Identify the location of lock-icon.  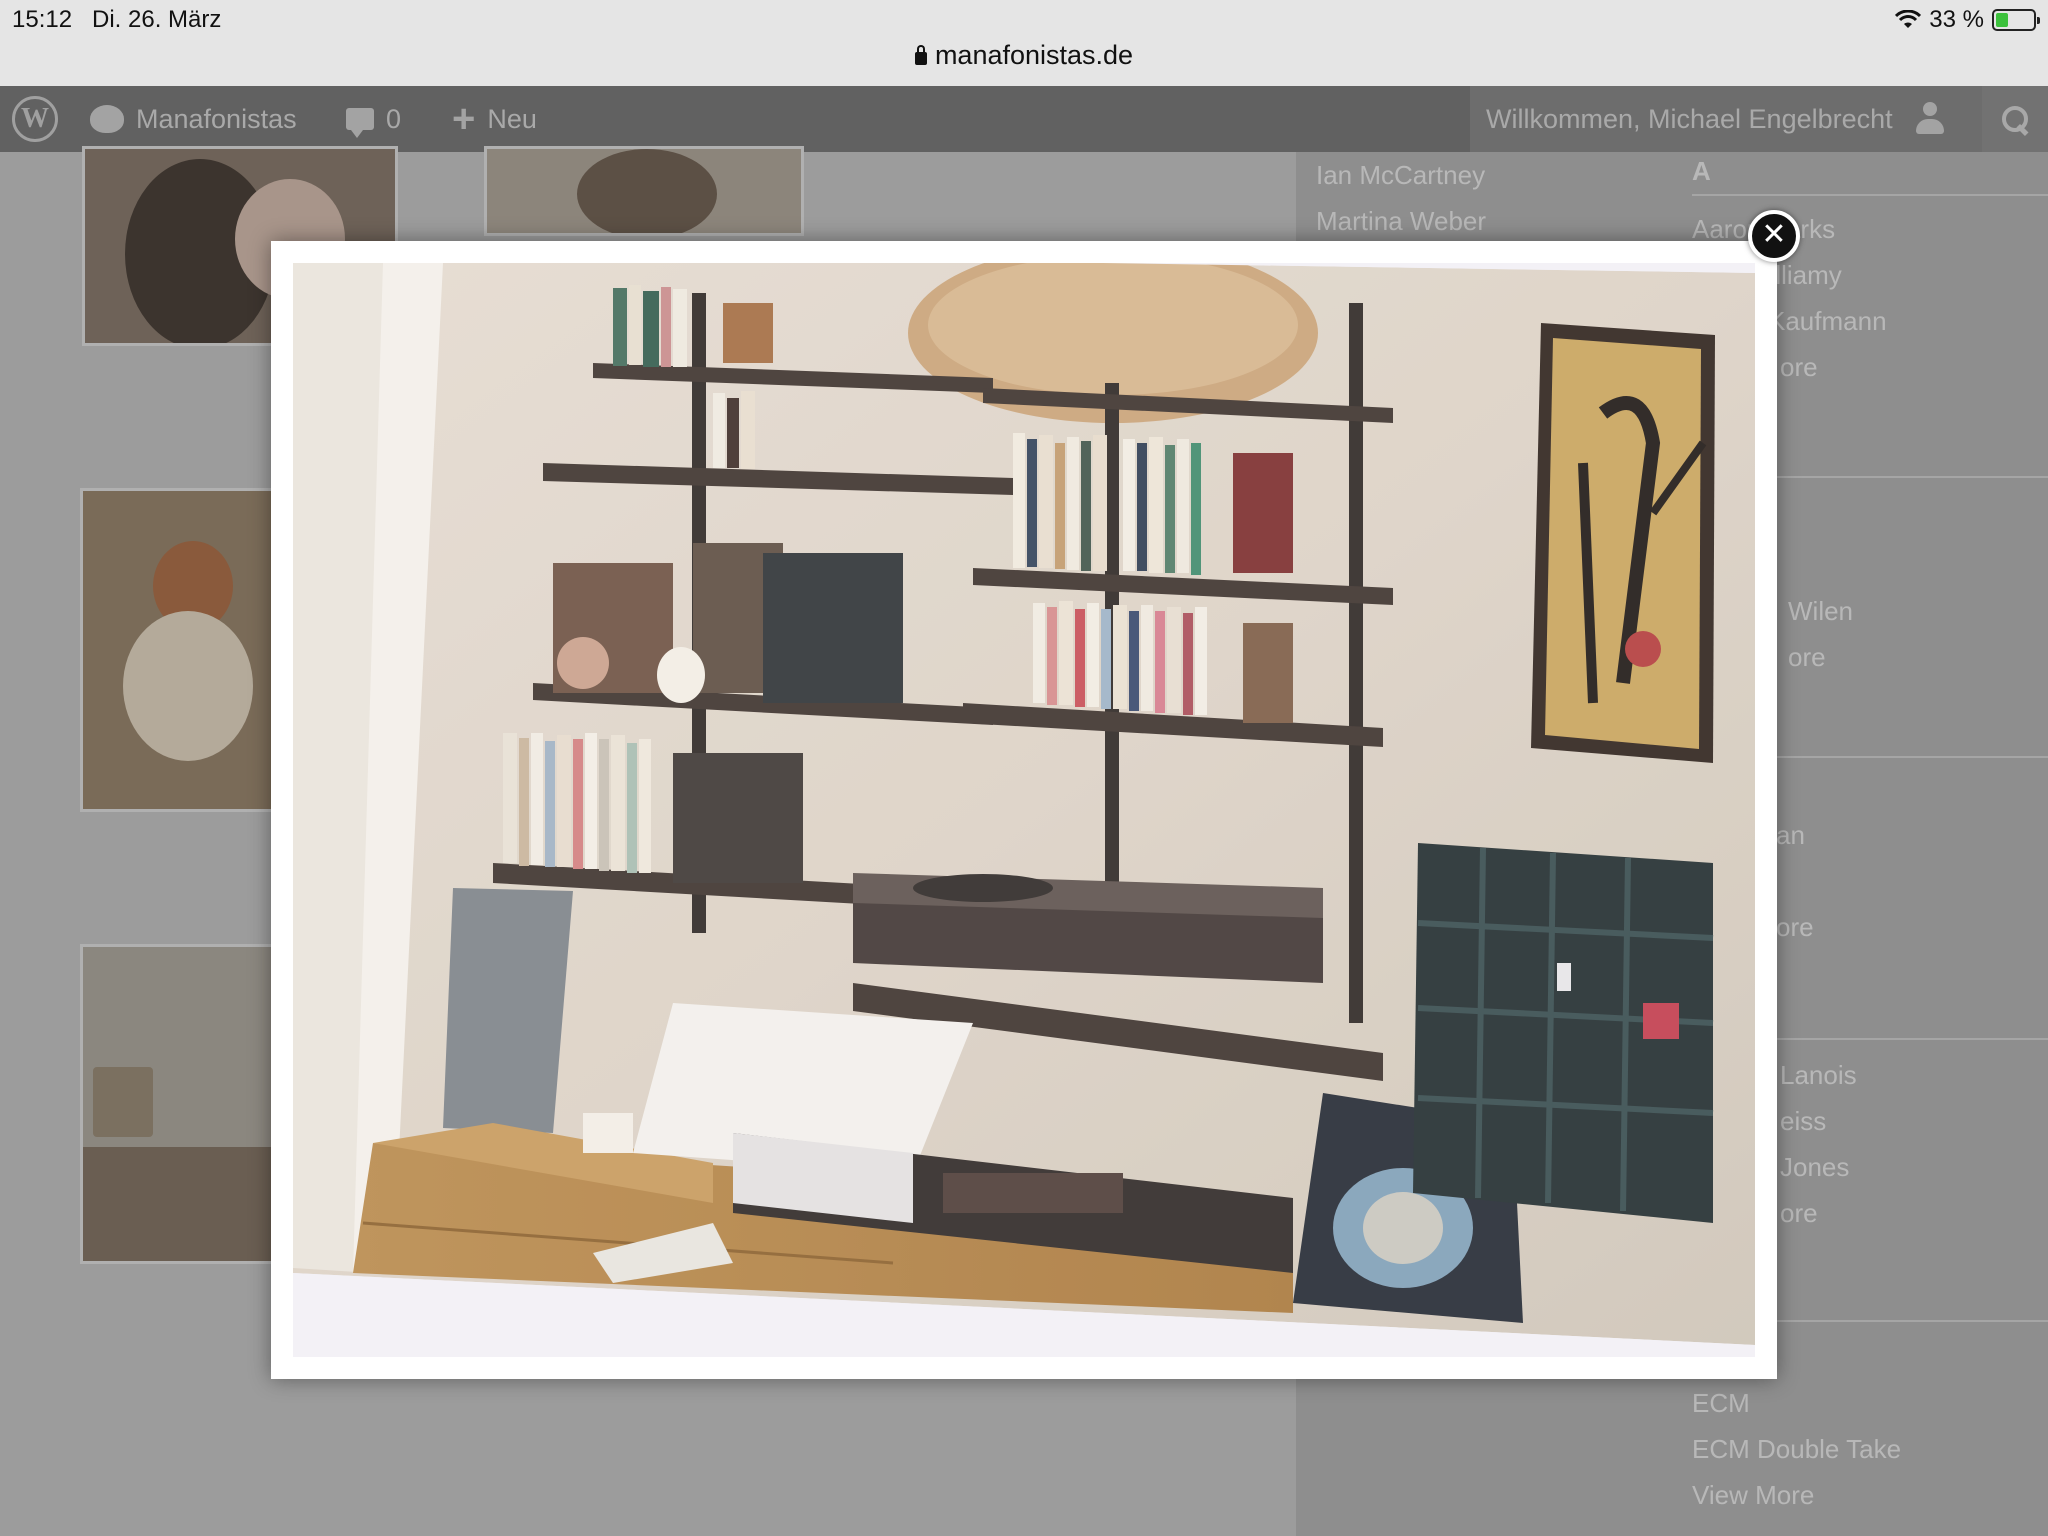
(920, 55).